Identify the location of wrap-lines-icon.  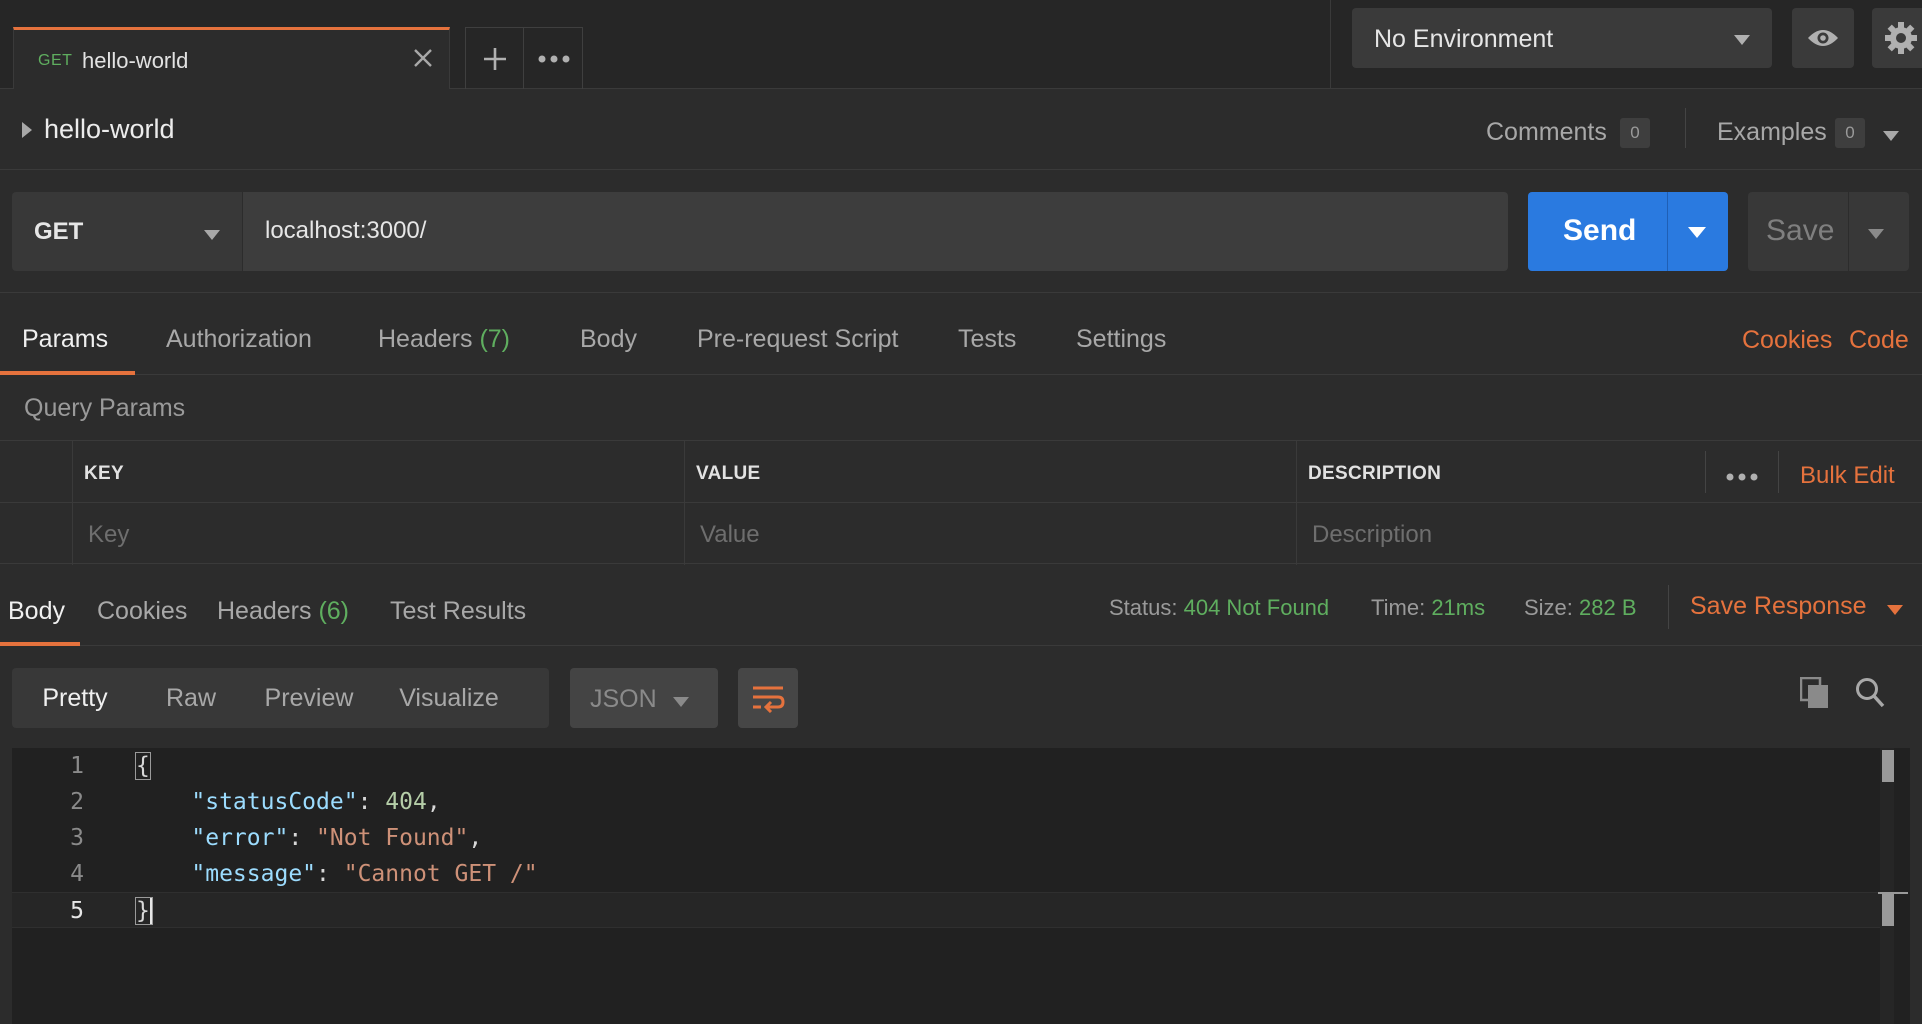
(768, 698).